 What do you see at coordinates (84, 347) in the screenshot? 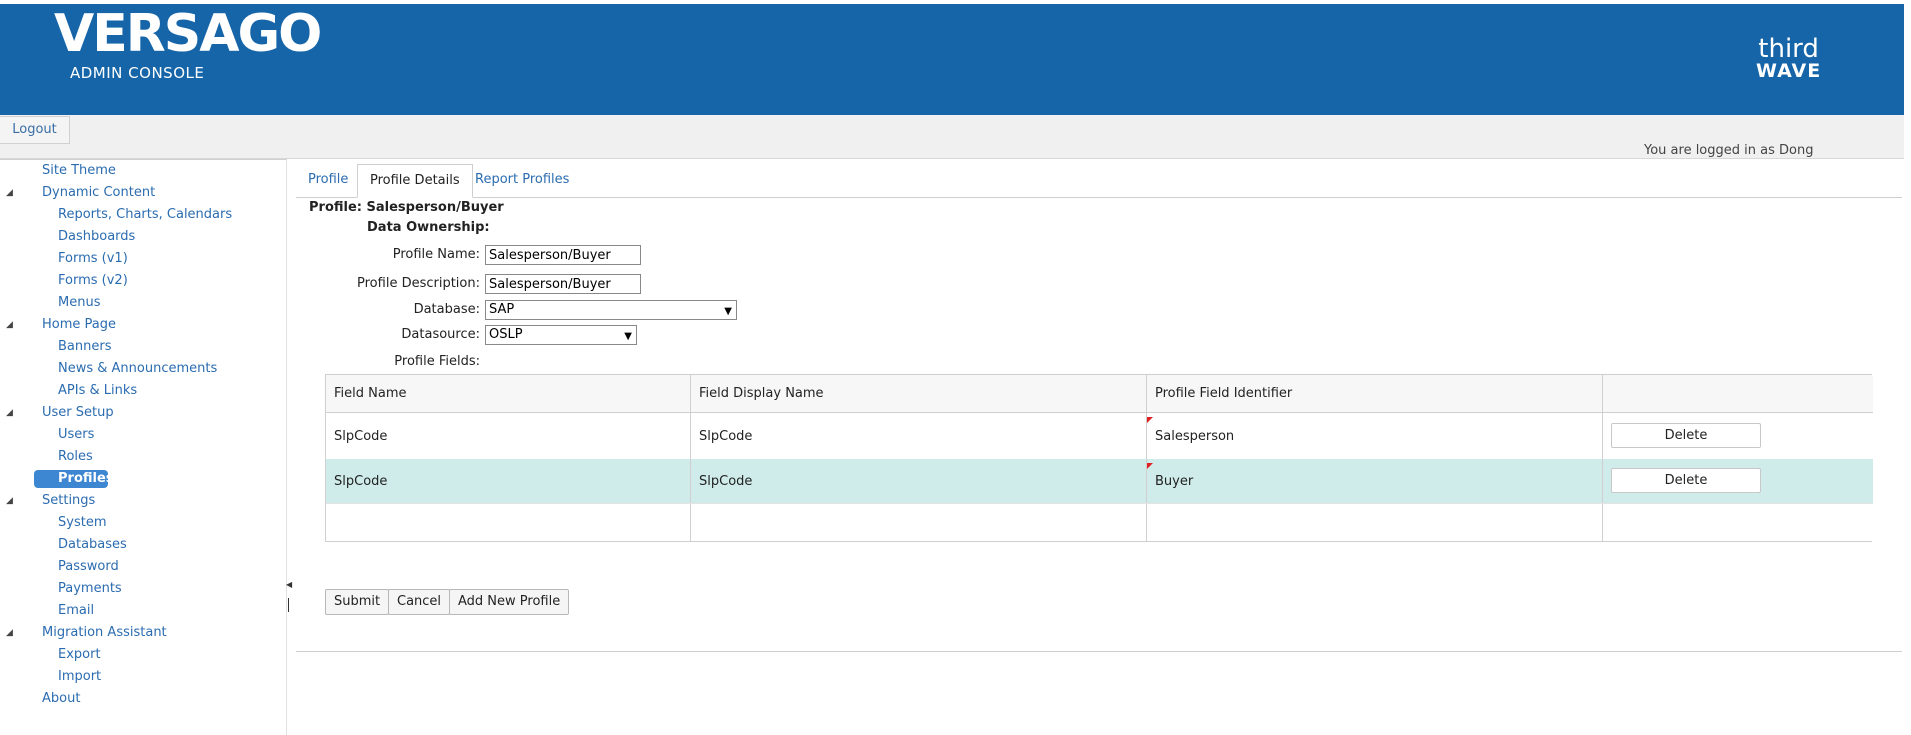
I see `sidebar-item-banners: Banners` at bounding box center [84, 347].